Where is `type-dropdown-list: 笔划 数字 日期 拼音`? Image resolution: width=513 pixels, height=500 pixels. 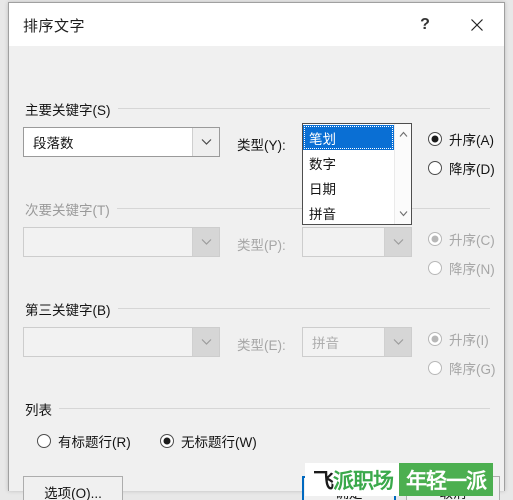 type-dropdown-list: 笔划 数字 日期 拼音 is located at coordinates (357, 174).